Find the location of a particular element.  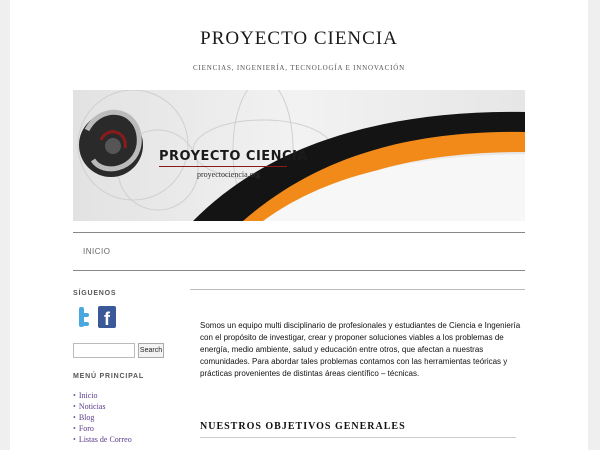

facebook-icon: f is located at coordinates (107, 317).